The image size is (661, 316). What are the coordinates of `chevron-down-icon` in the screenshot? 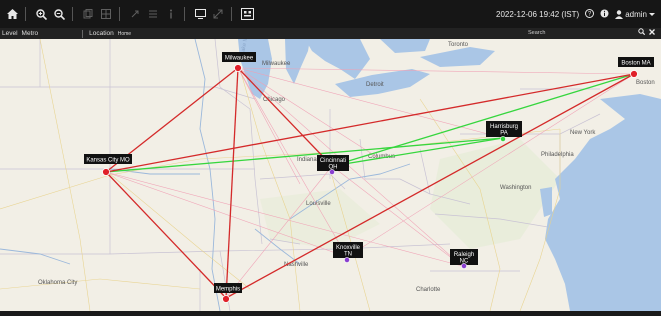 It's located at (652, 14).